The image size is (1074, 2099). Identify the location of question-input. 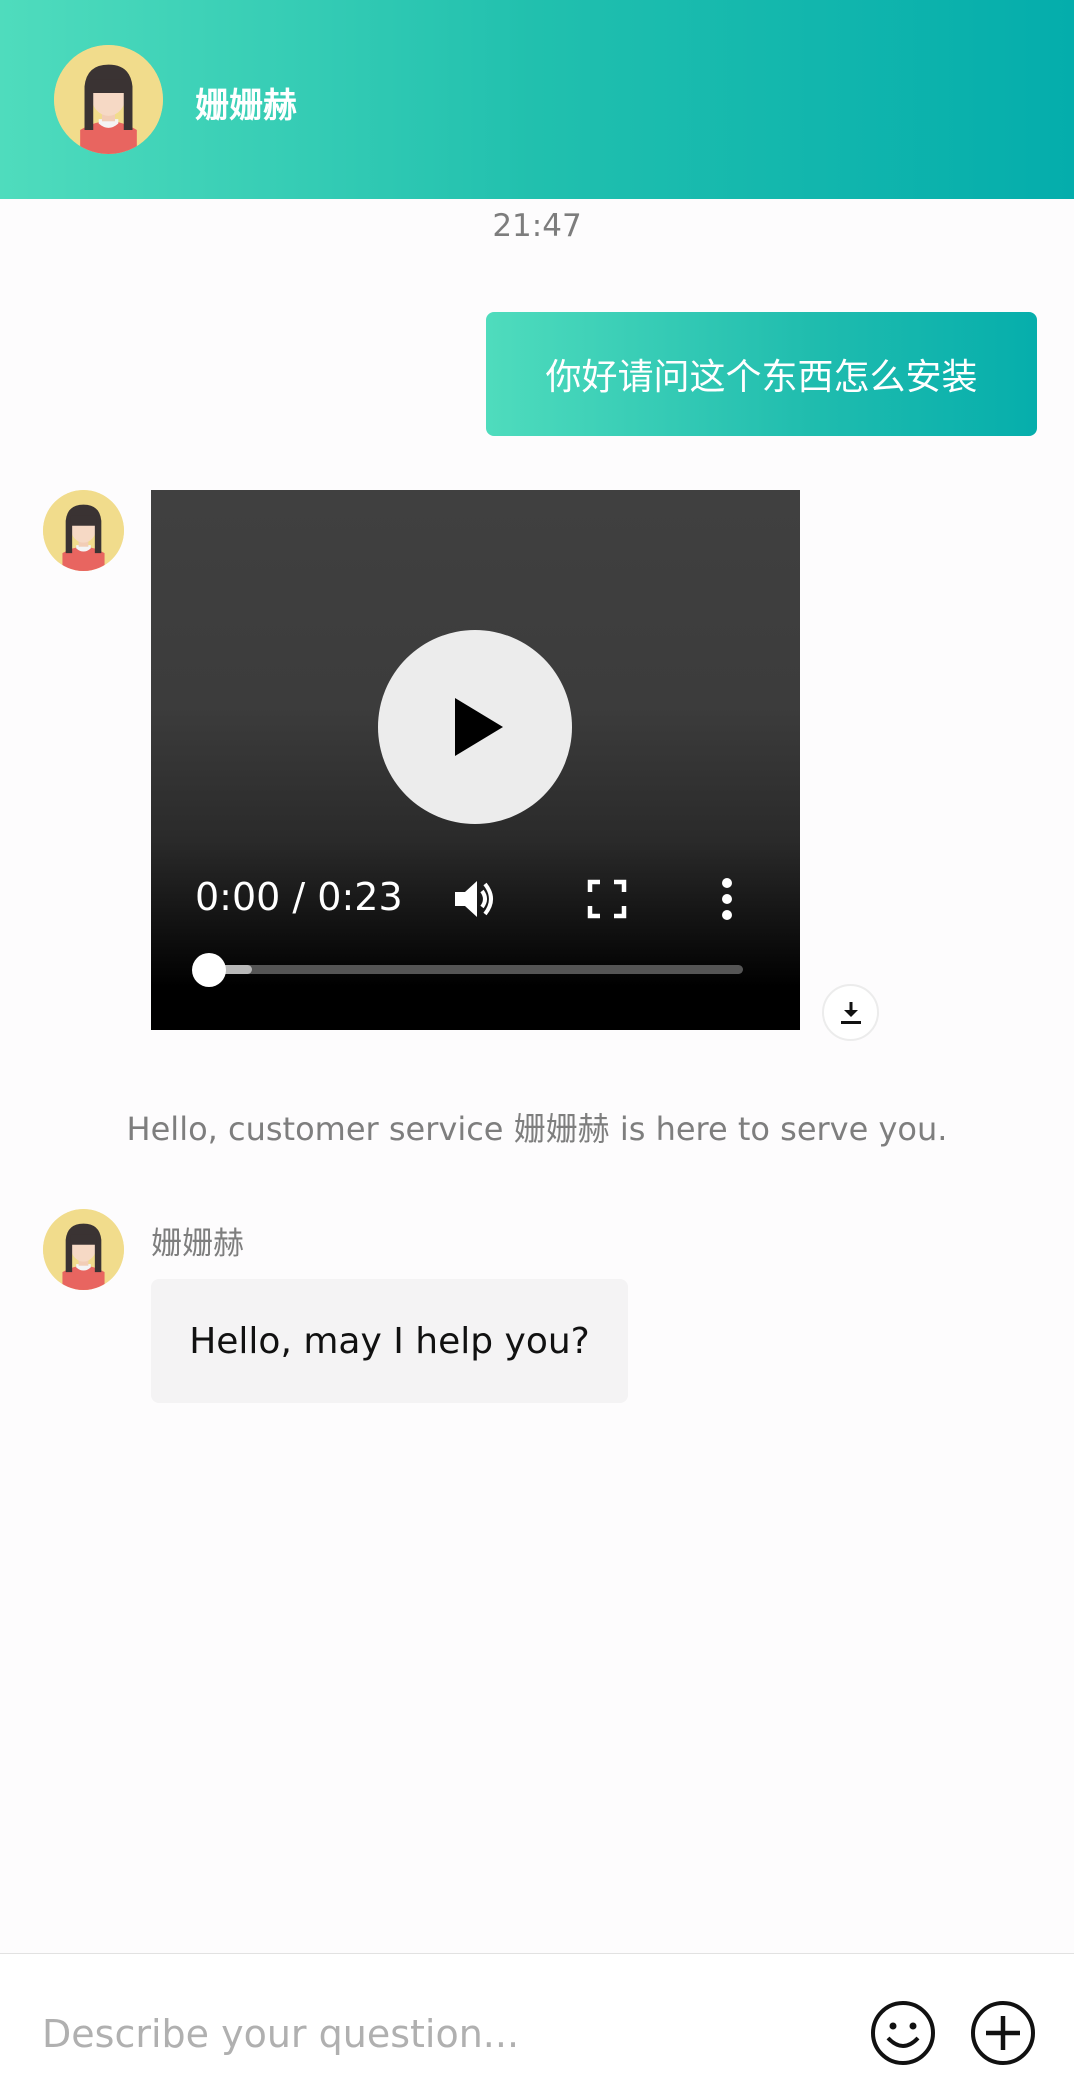
(432, 2034).